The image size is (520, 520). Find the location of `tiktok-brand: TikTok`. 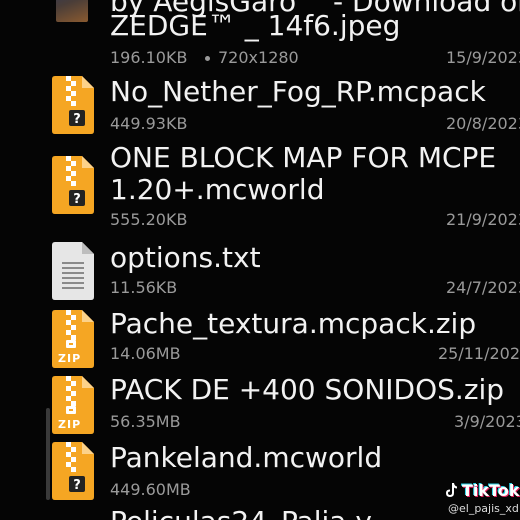

tiktok-brand: TikTok is located at coordinates (491, 490).